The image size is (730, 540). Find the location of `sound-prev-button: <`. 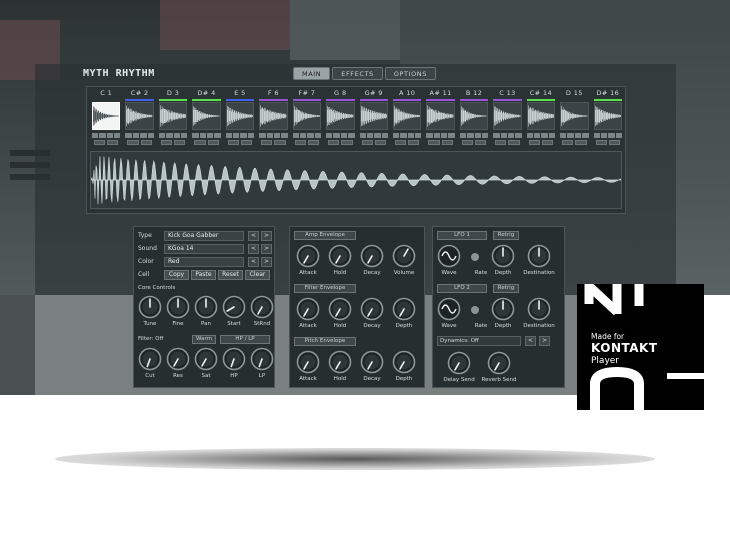

sound-prev-button: < is located at coordinates (253, 249).